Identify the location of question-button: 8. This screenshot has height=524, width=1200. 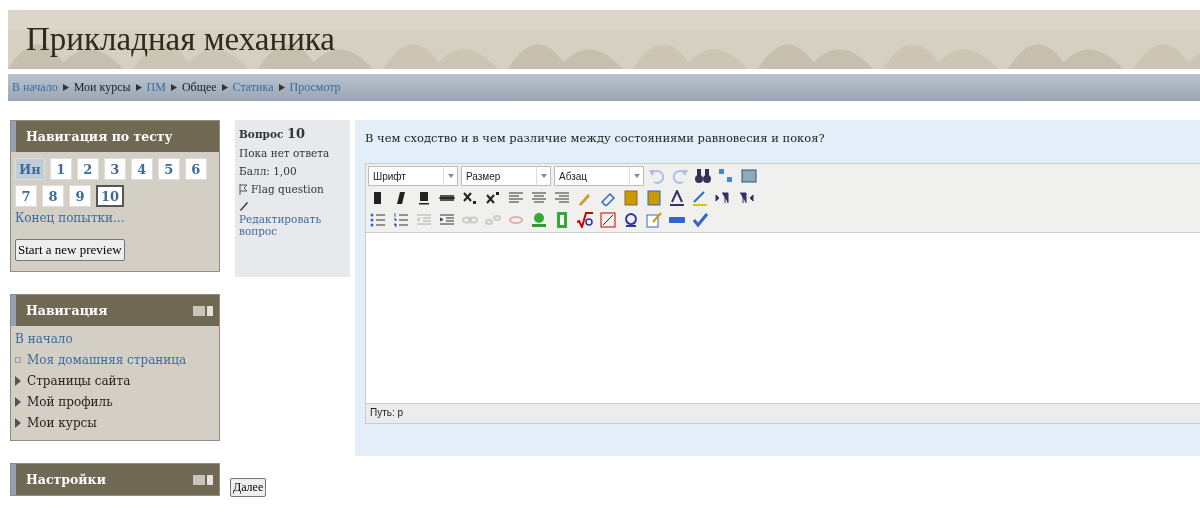
(53, 196).